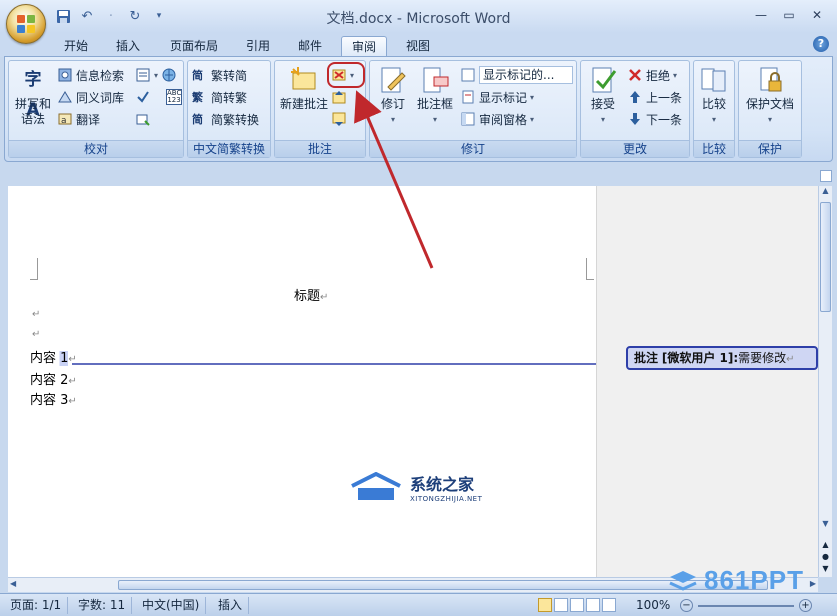 This screenshot has height=616, width=837. What do you see at coordinates (654, 119) in the screenshot?
I see `next-change-button: 下一条` at bounding box center [654, 119].